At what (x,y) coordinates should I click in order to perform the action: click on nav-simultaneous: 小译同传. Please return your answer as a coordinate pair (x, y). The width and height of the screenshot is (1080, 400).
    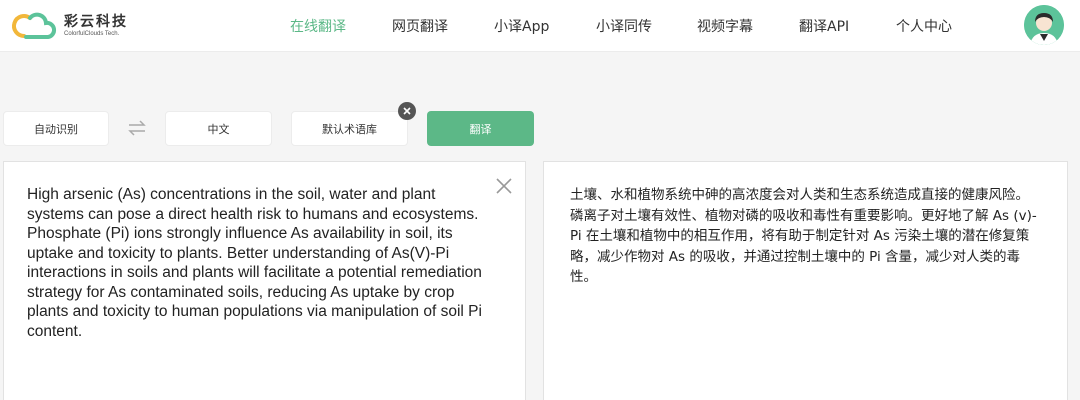
    Looking at the image, I should click on (624, 26).